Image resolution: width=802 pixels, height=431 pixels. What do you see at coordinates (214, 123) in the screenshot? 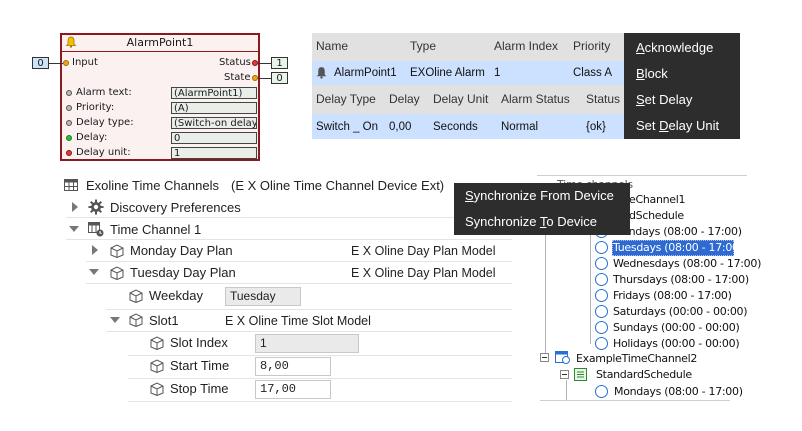
I see `delay-type-field: (Switch-on delay)` at bounding box center [214, 123].